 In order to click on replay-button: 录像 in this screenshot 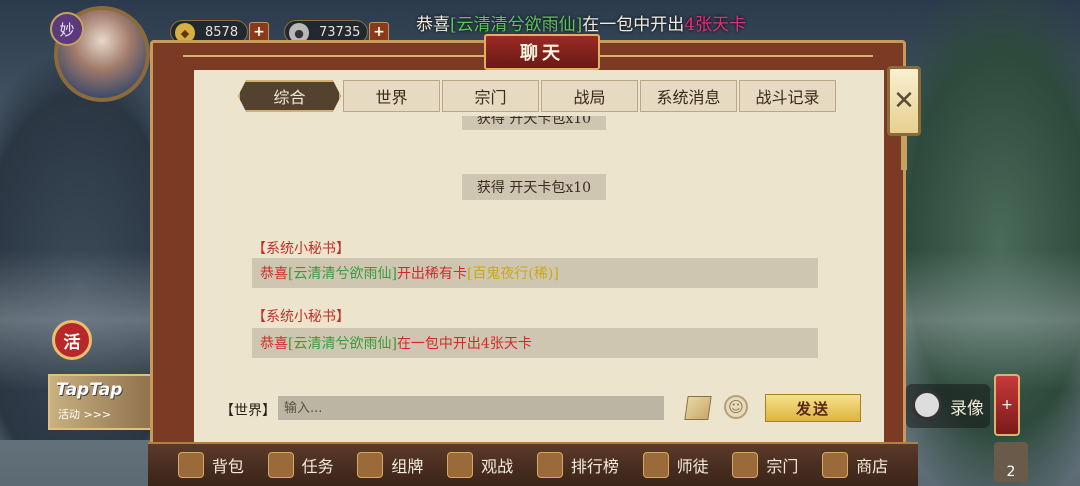, I will do `click(948, 406)`.